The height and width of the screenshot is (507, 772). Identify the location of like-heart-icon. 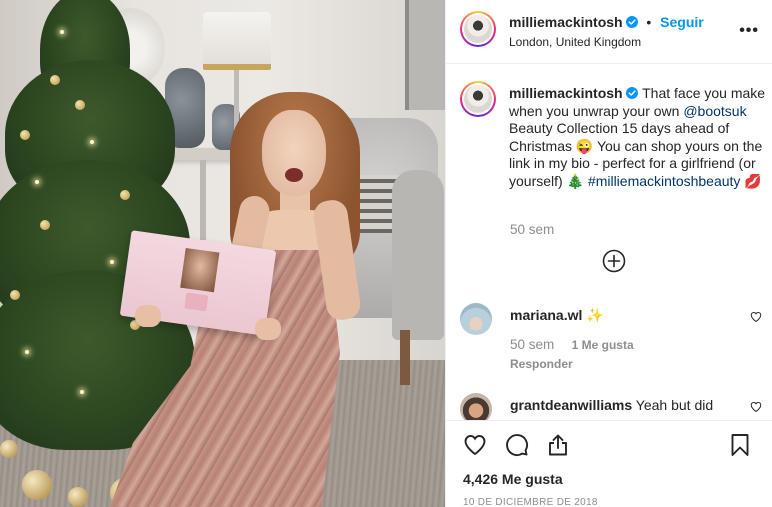
(475, 445).